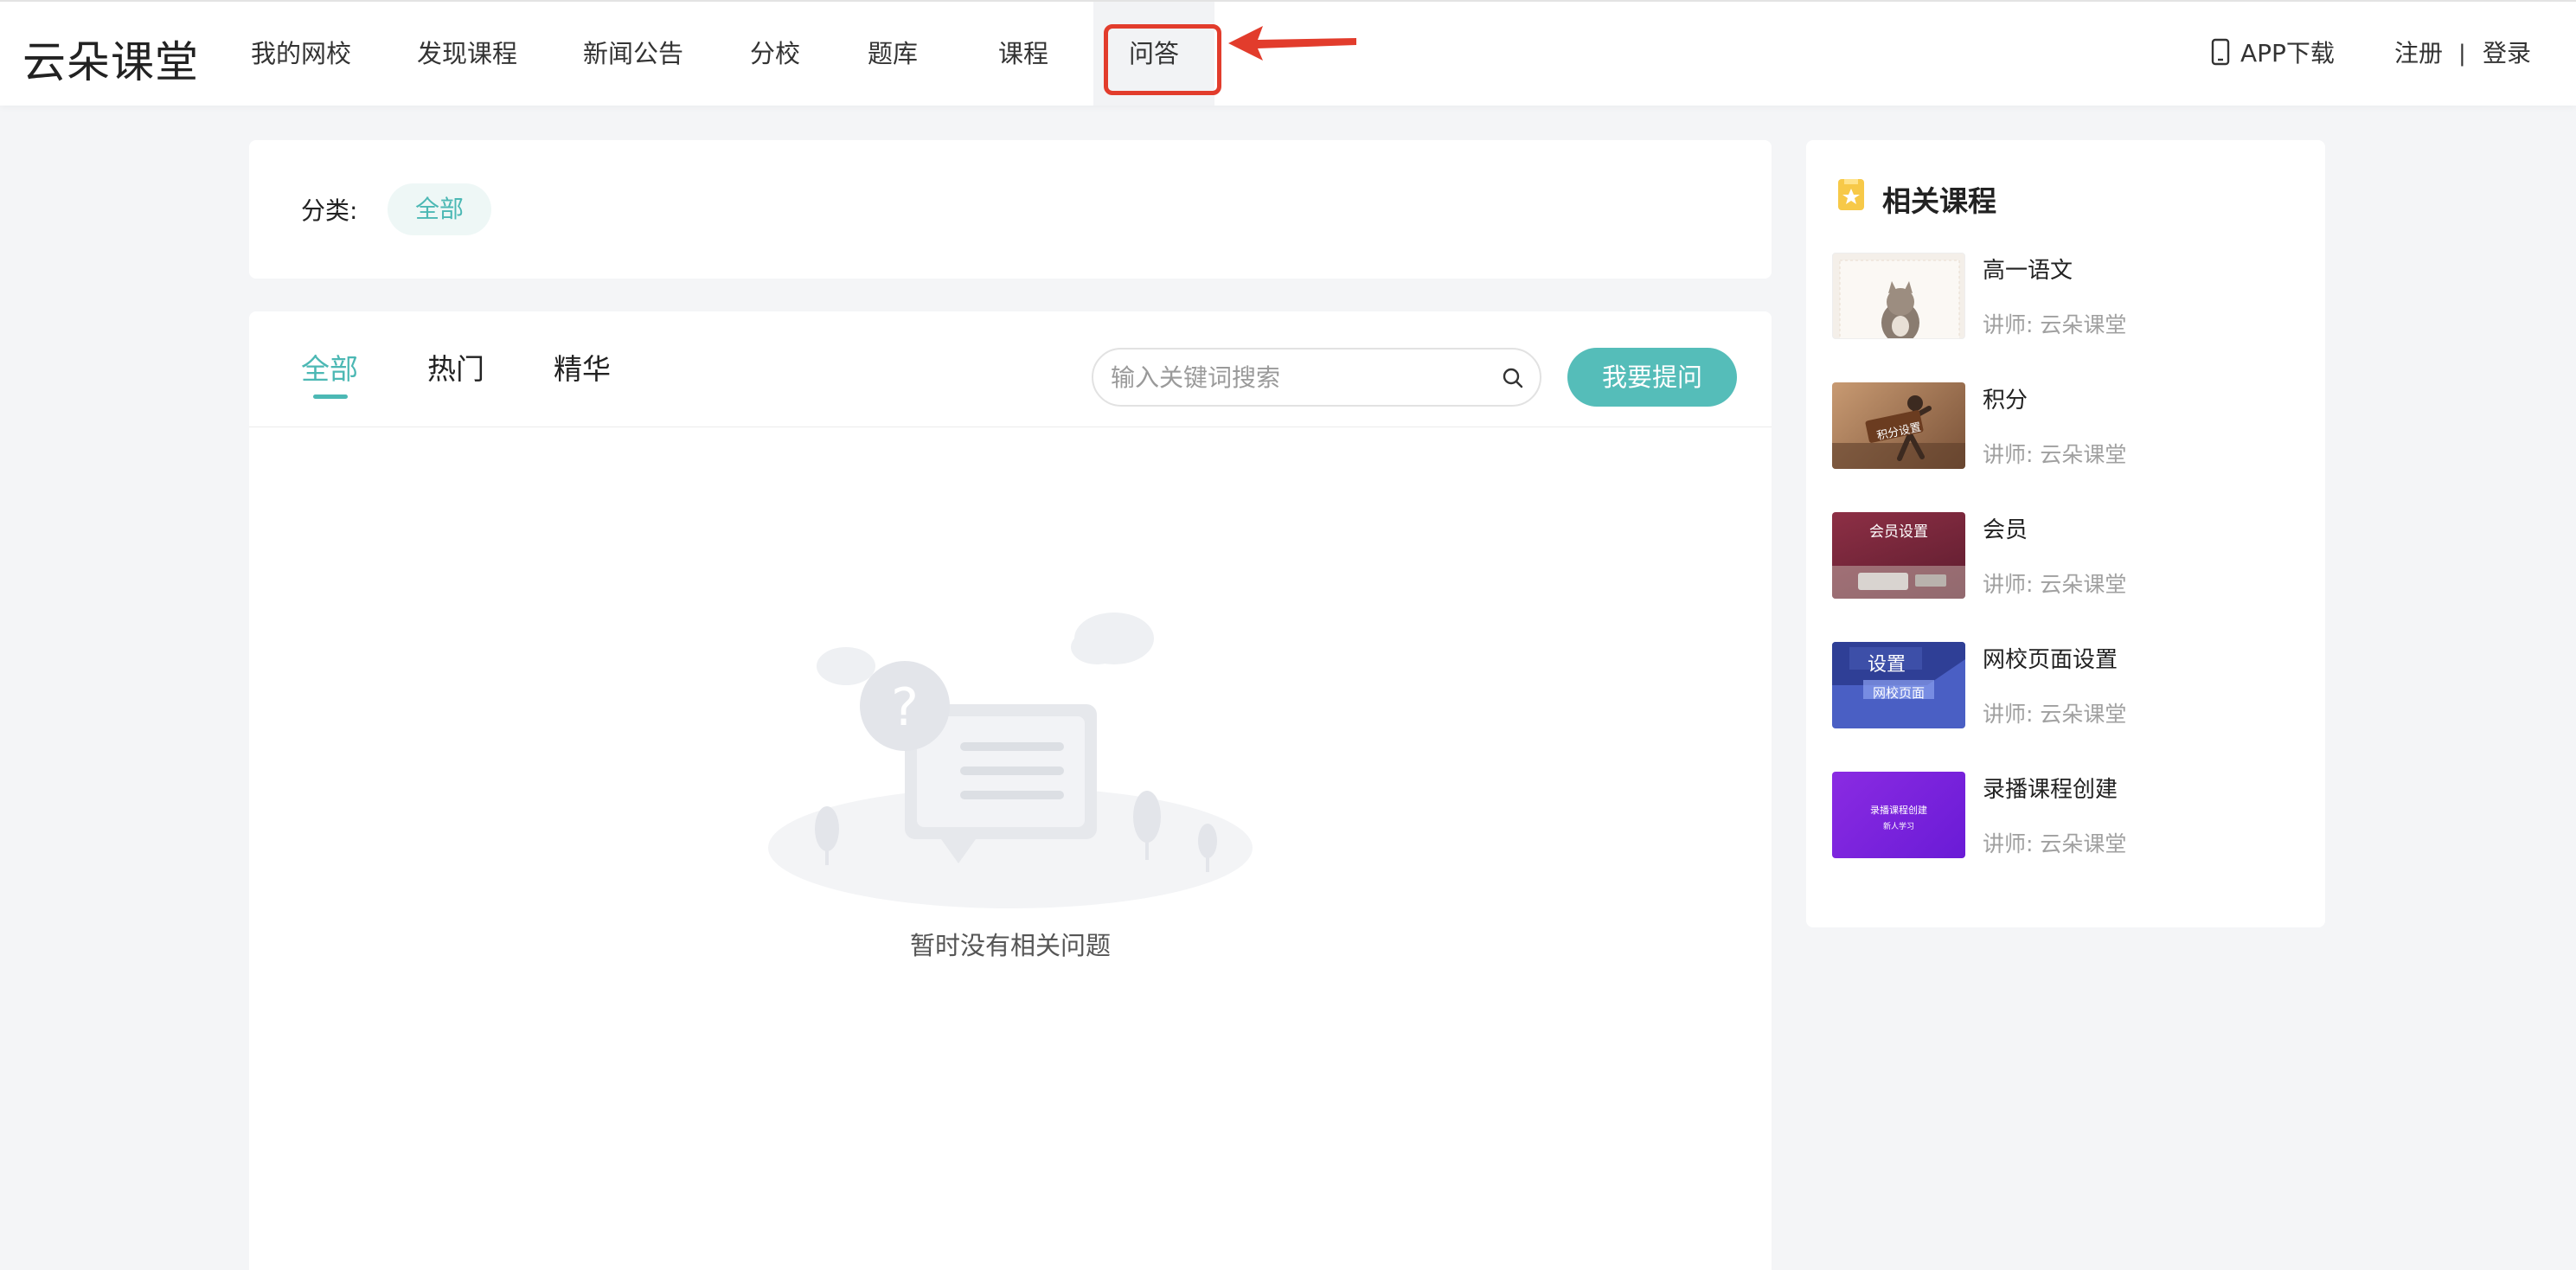  I want to click on nav-item-news: 新闻公告, so click(633, 54).